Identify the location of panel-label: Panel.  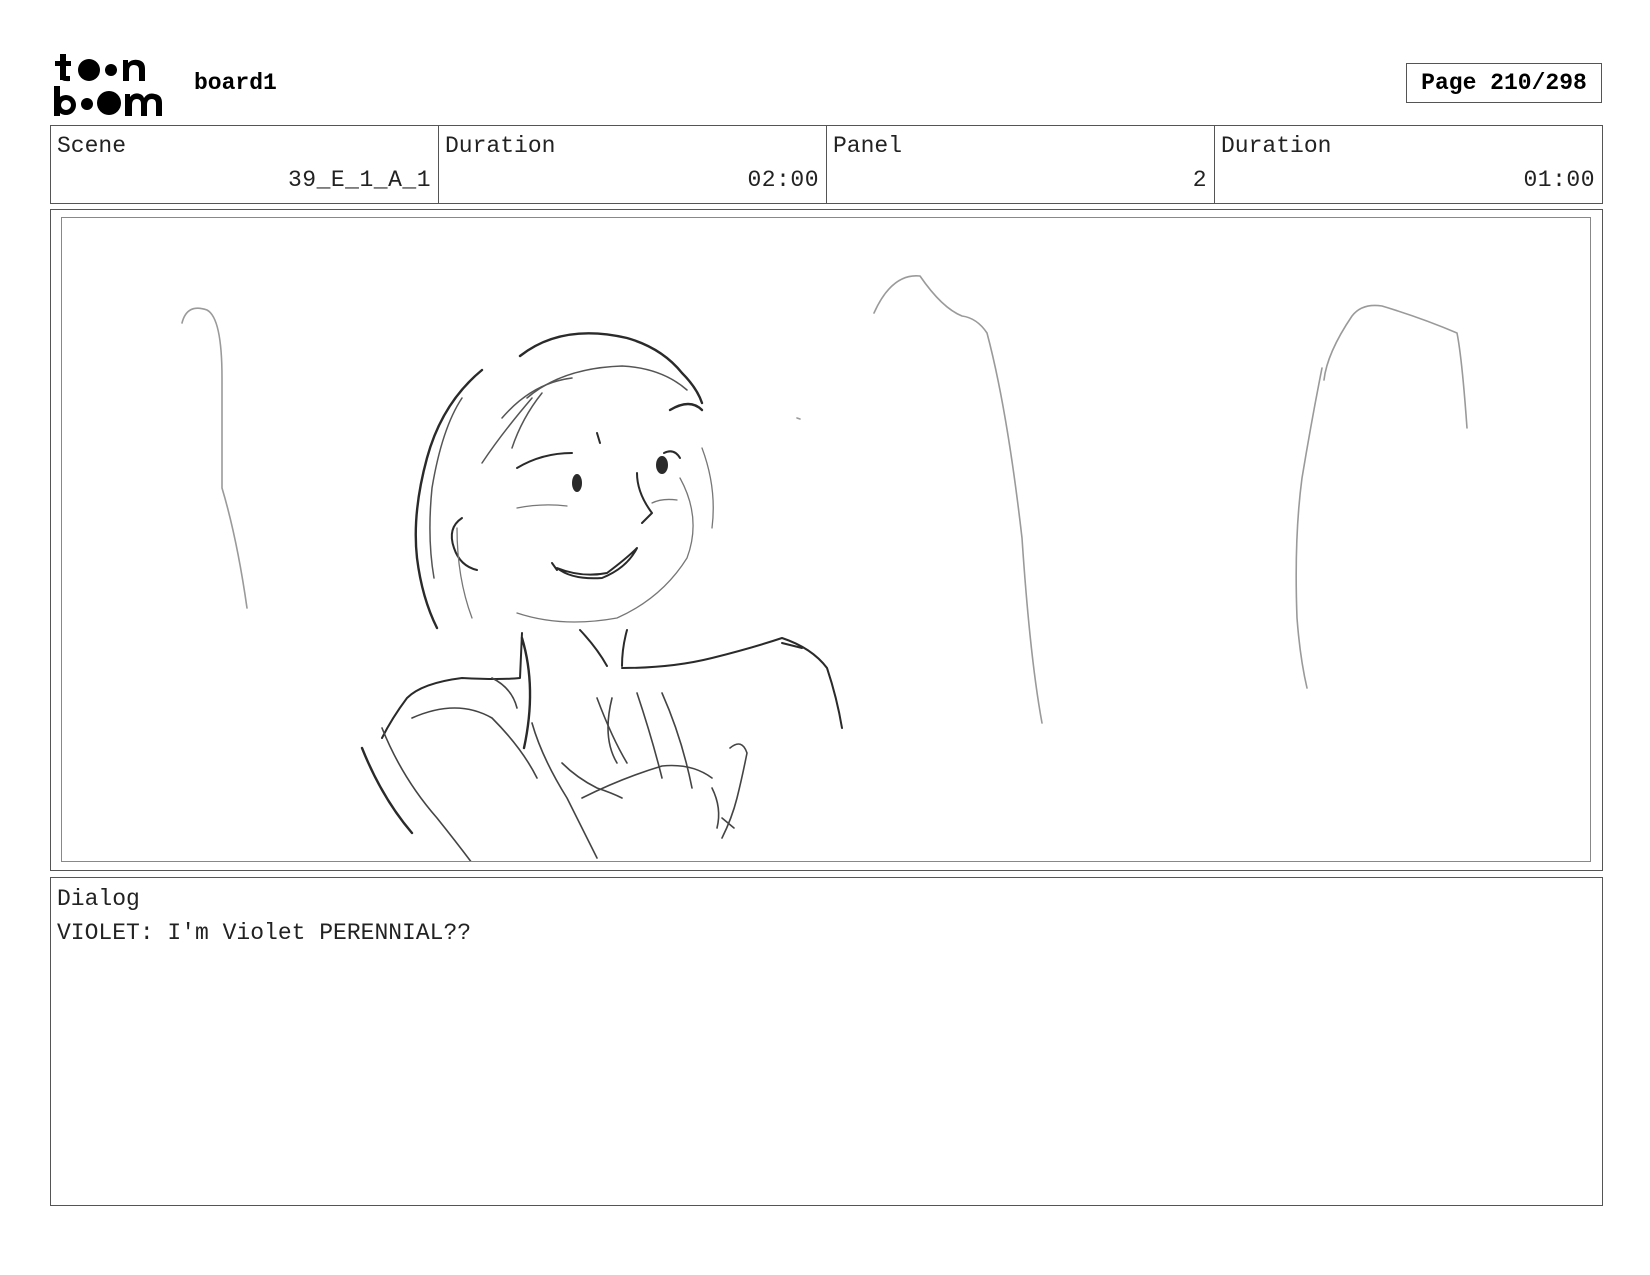
(868, 146).